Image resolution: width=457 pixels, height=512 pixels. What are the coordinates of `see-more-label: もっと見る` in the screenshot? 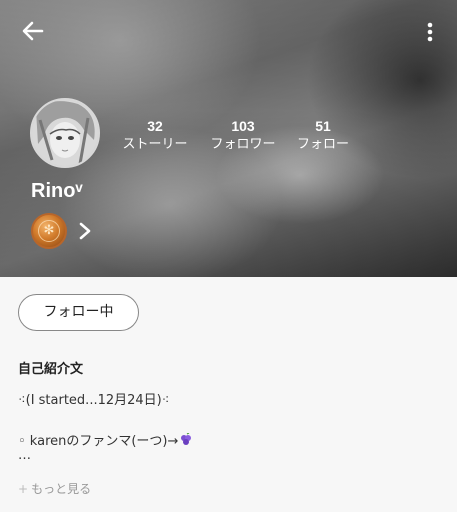 It's located at (61, 489).